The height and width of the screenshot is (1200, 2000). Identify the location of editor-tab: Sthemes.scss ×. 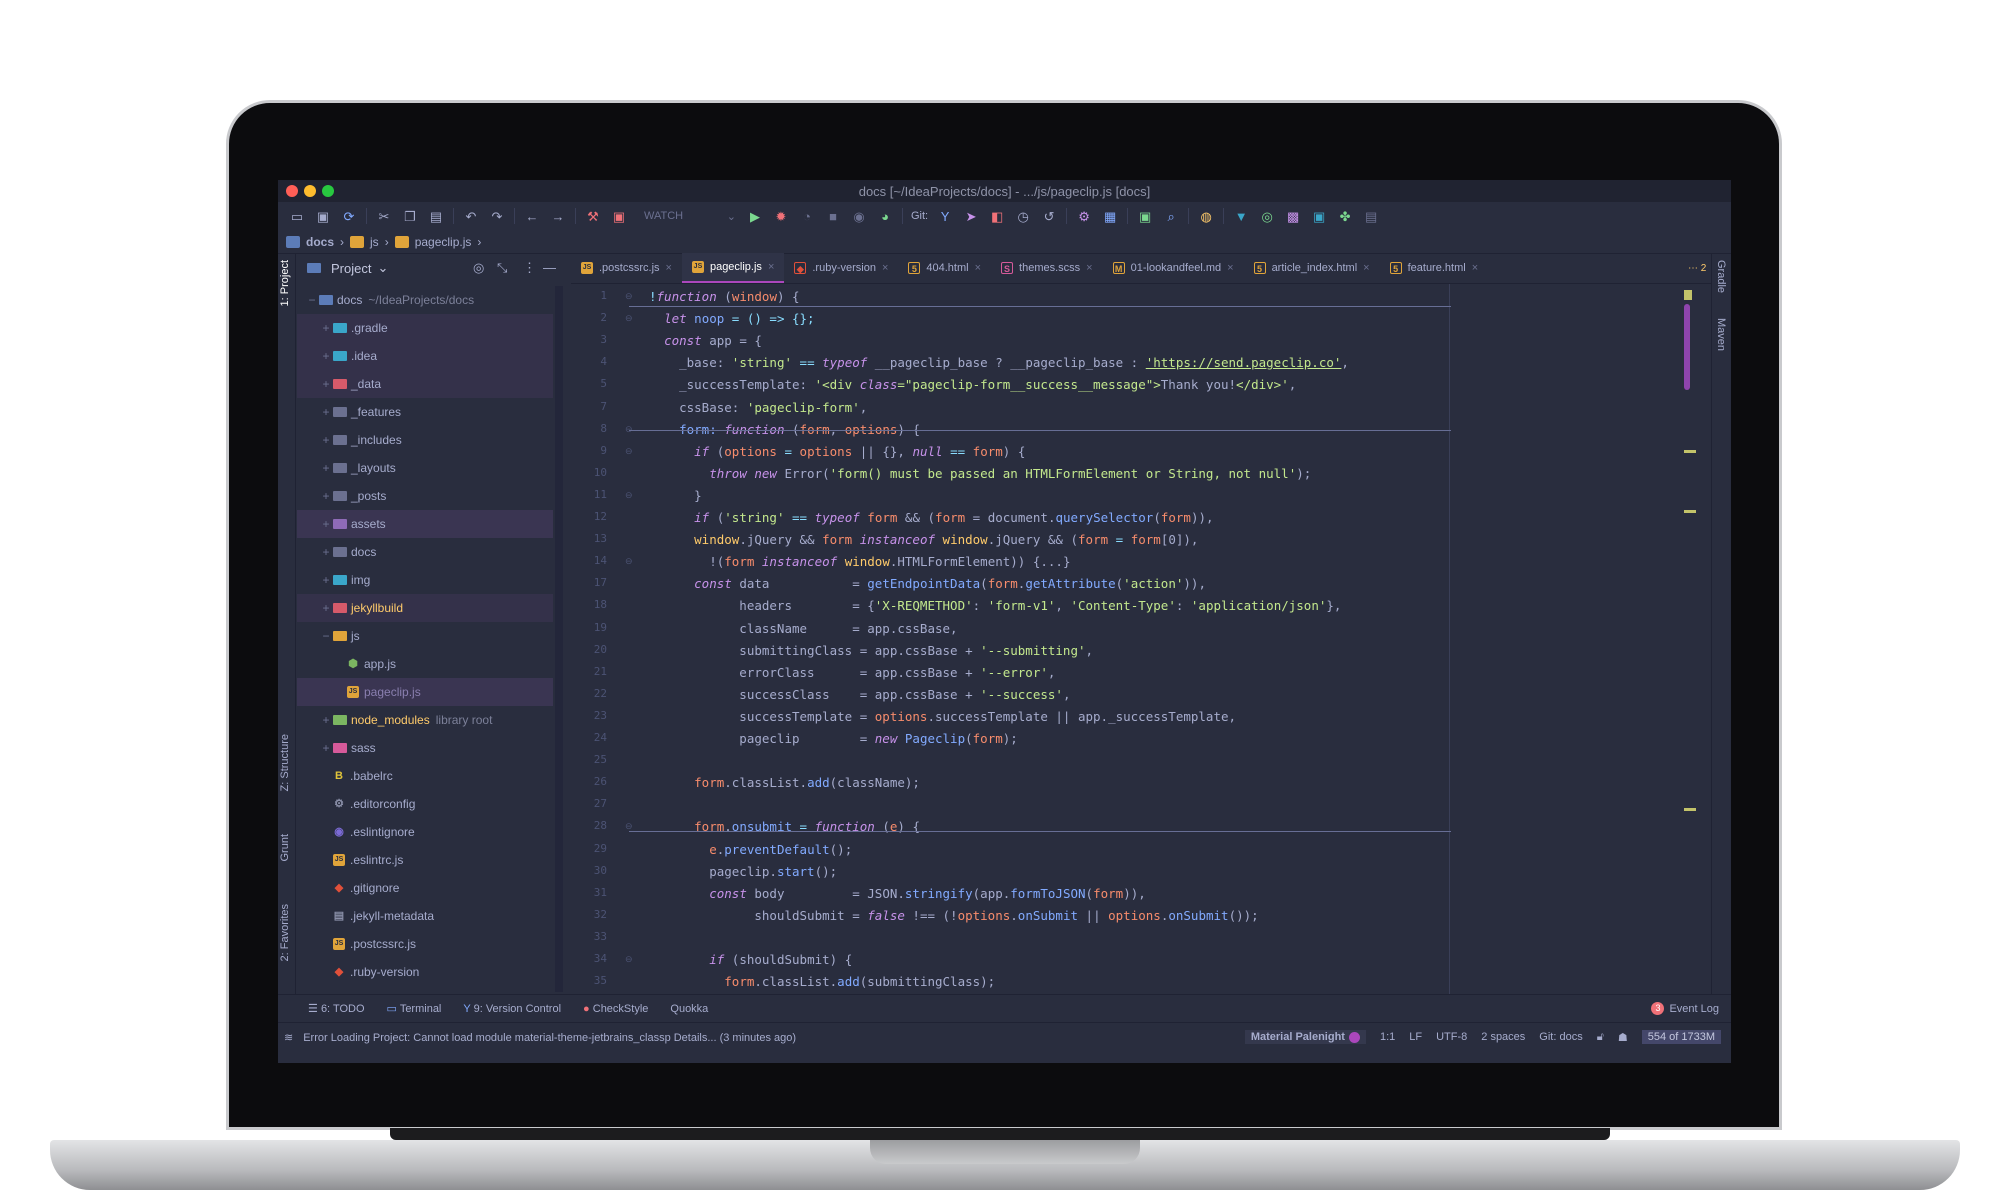
(1047, 268).